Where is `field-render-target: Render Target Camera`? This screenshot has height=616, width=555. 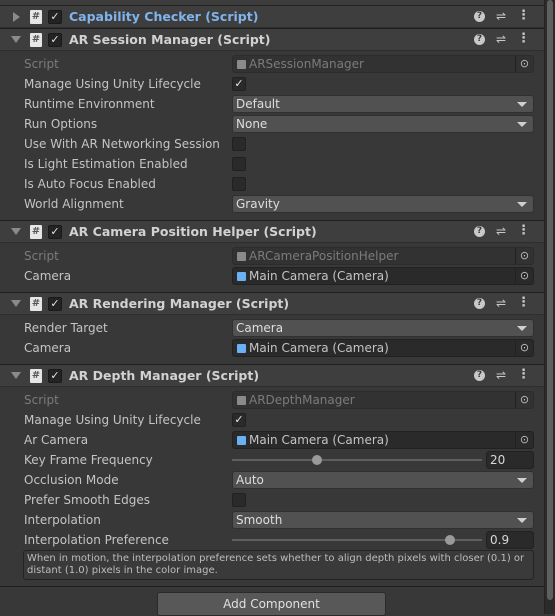
field-render-target: Render Target Camera is located at coordinates (272, 328).